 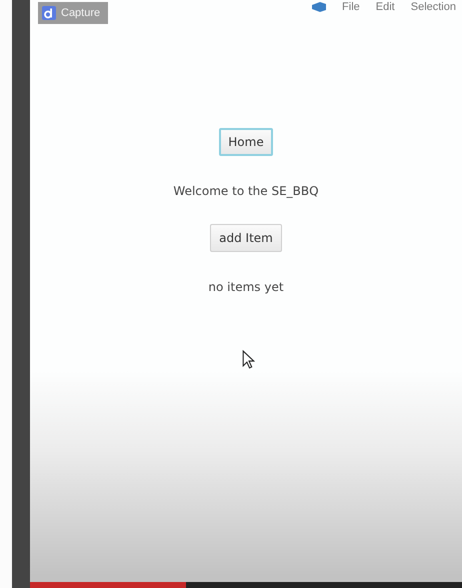 I want to click on empty-message: no items yet, so click(x=246, y=287).